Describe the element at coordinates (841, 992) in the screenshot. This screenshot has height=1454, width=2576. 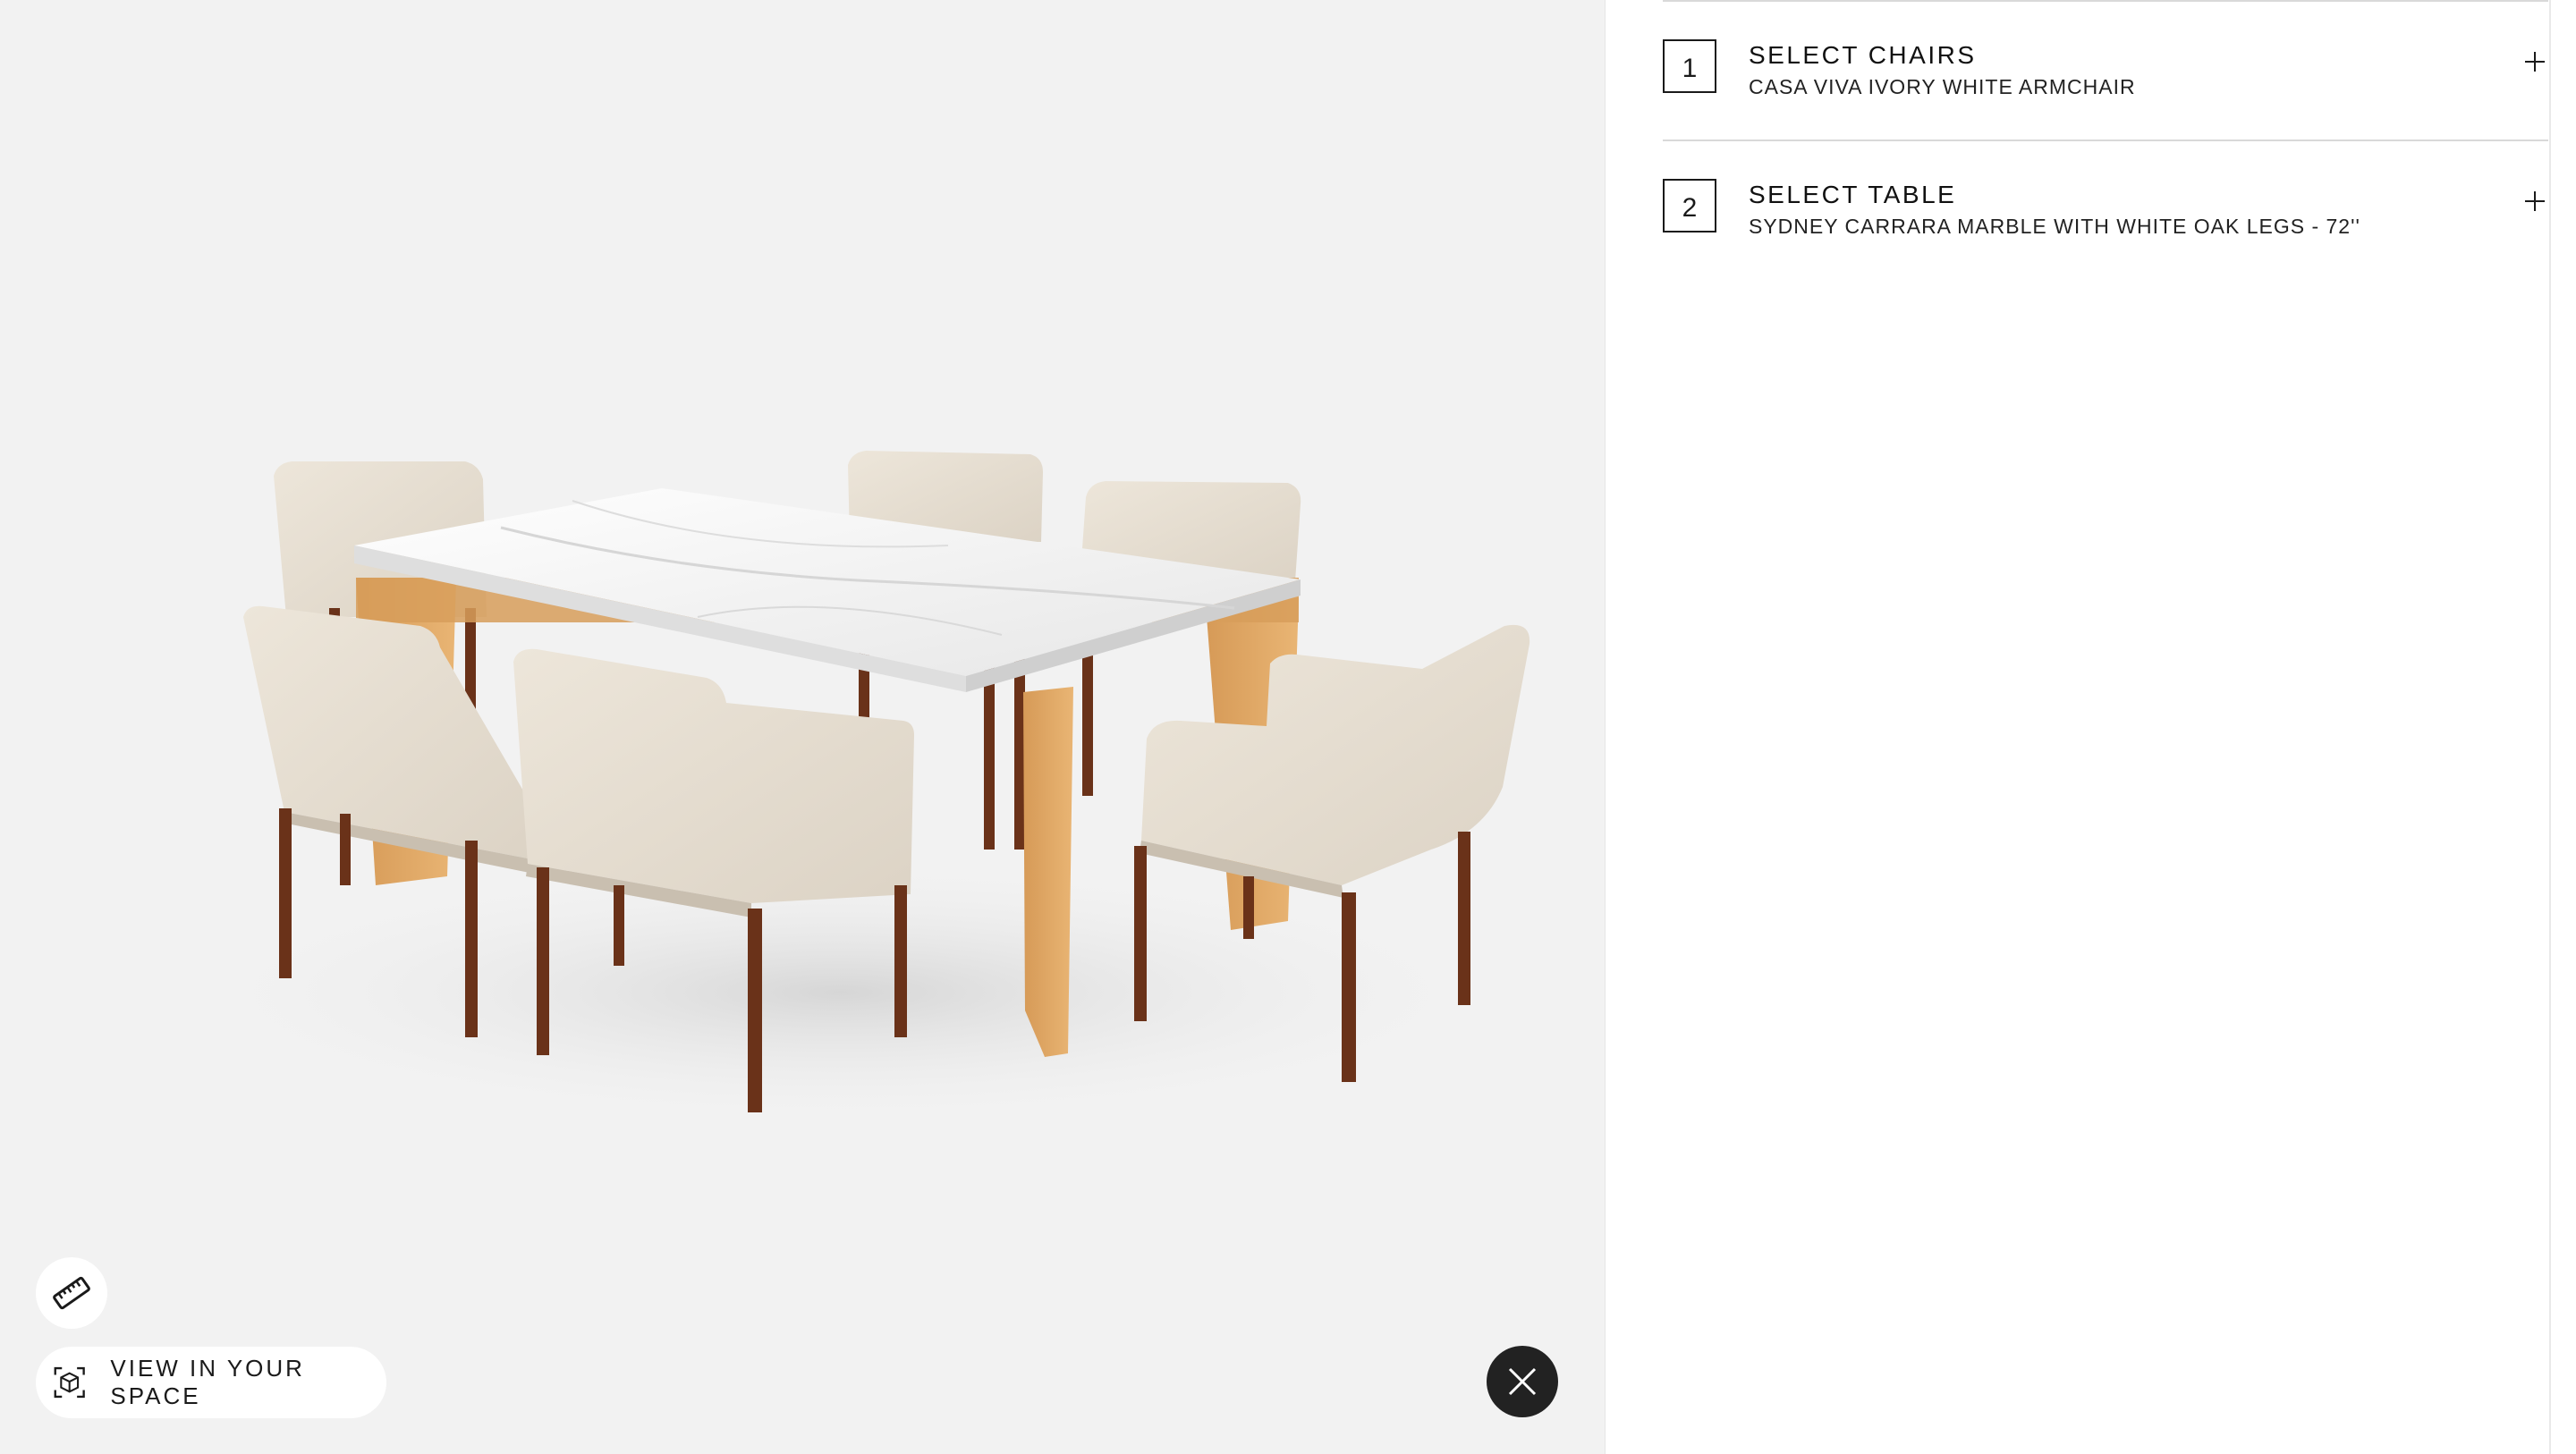
I see `floor-shadow` at that location.